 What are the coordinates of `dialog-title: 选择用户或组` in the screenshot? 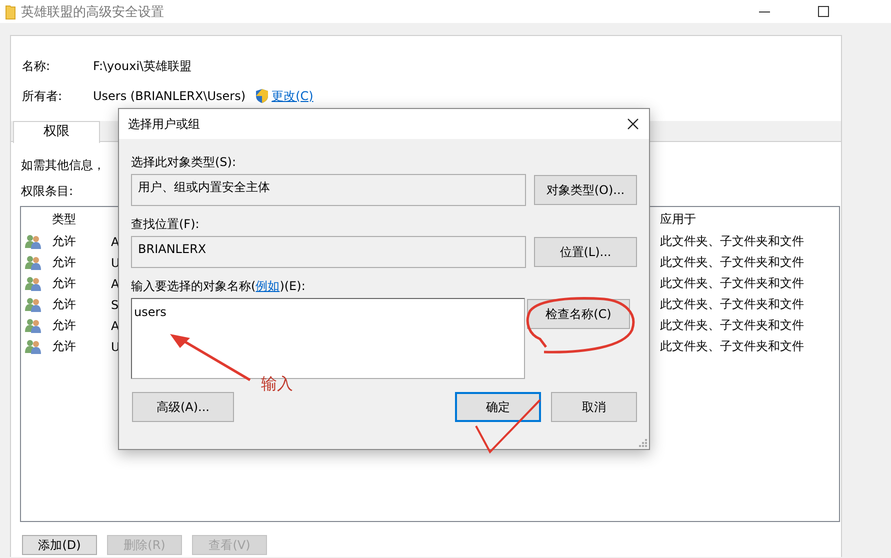 It's located at (164, 124).